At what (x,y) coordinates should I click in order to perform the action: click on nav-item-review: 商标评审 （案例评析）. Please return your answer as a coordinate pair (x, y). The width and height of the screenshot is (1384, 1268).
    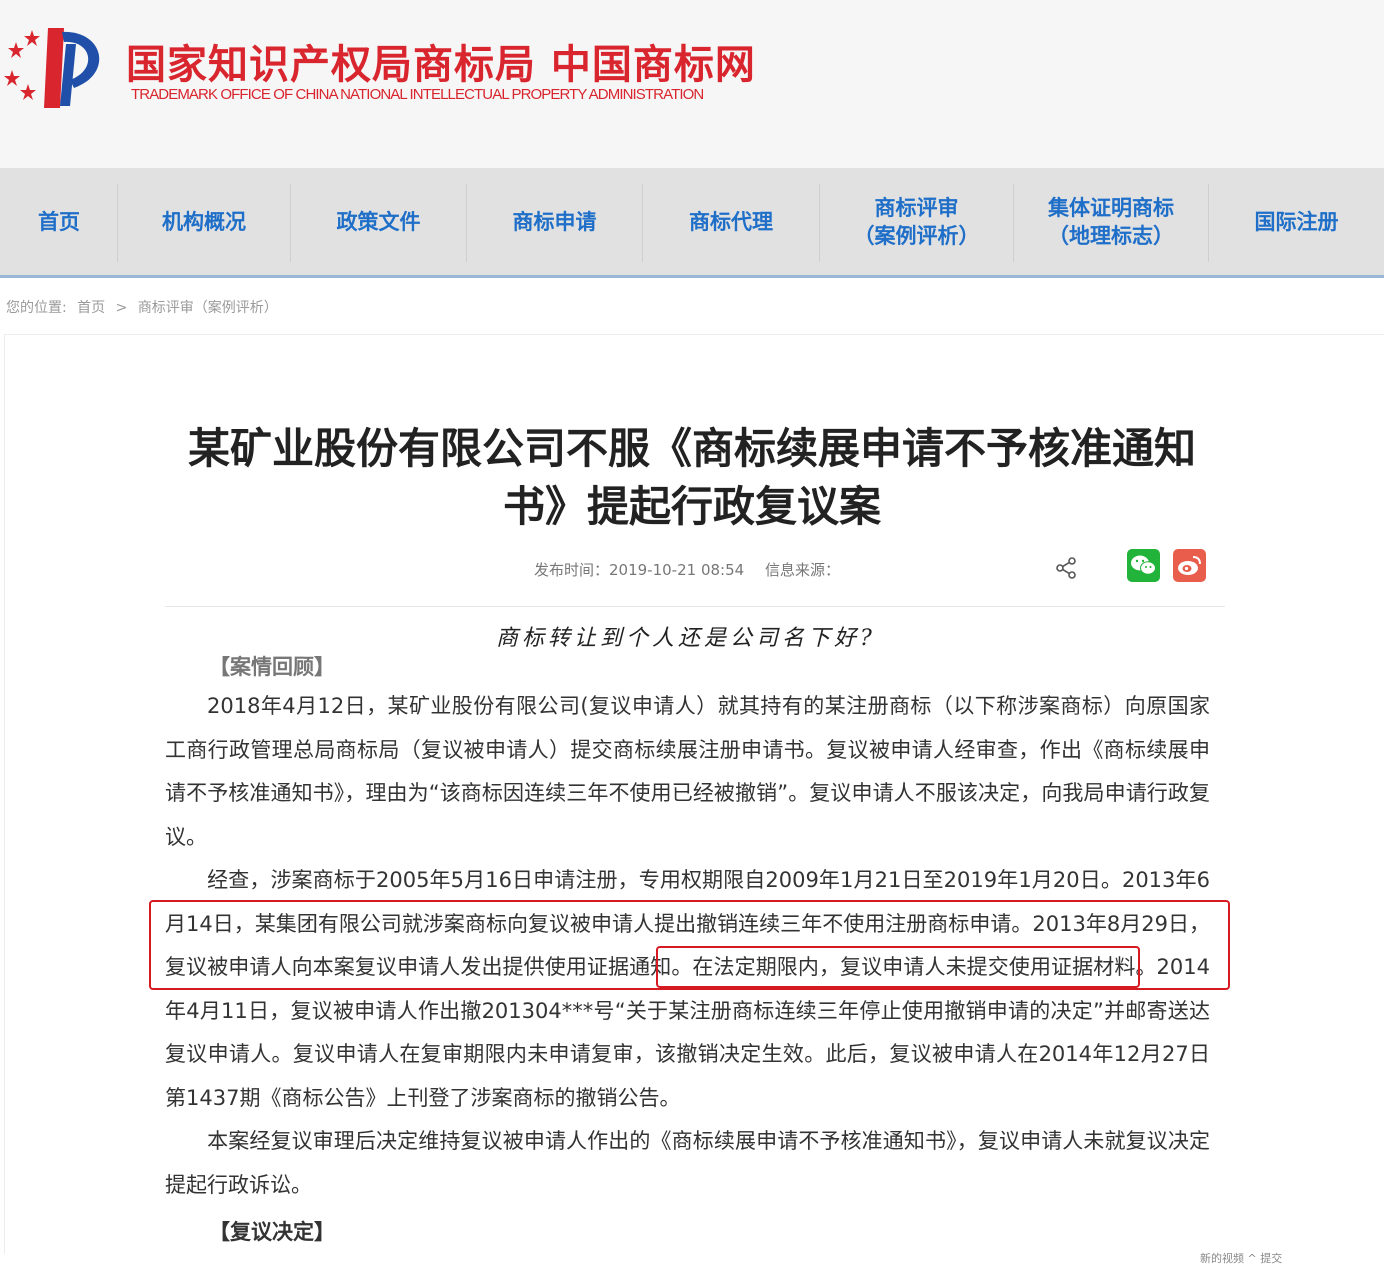
    Looking at the image, I should click on (916, 221).